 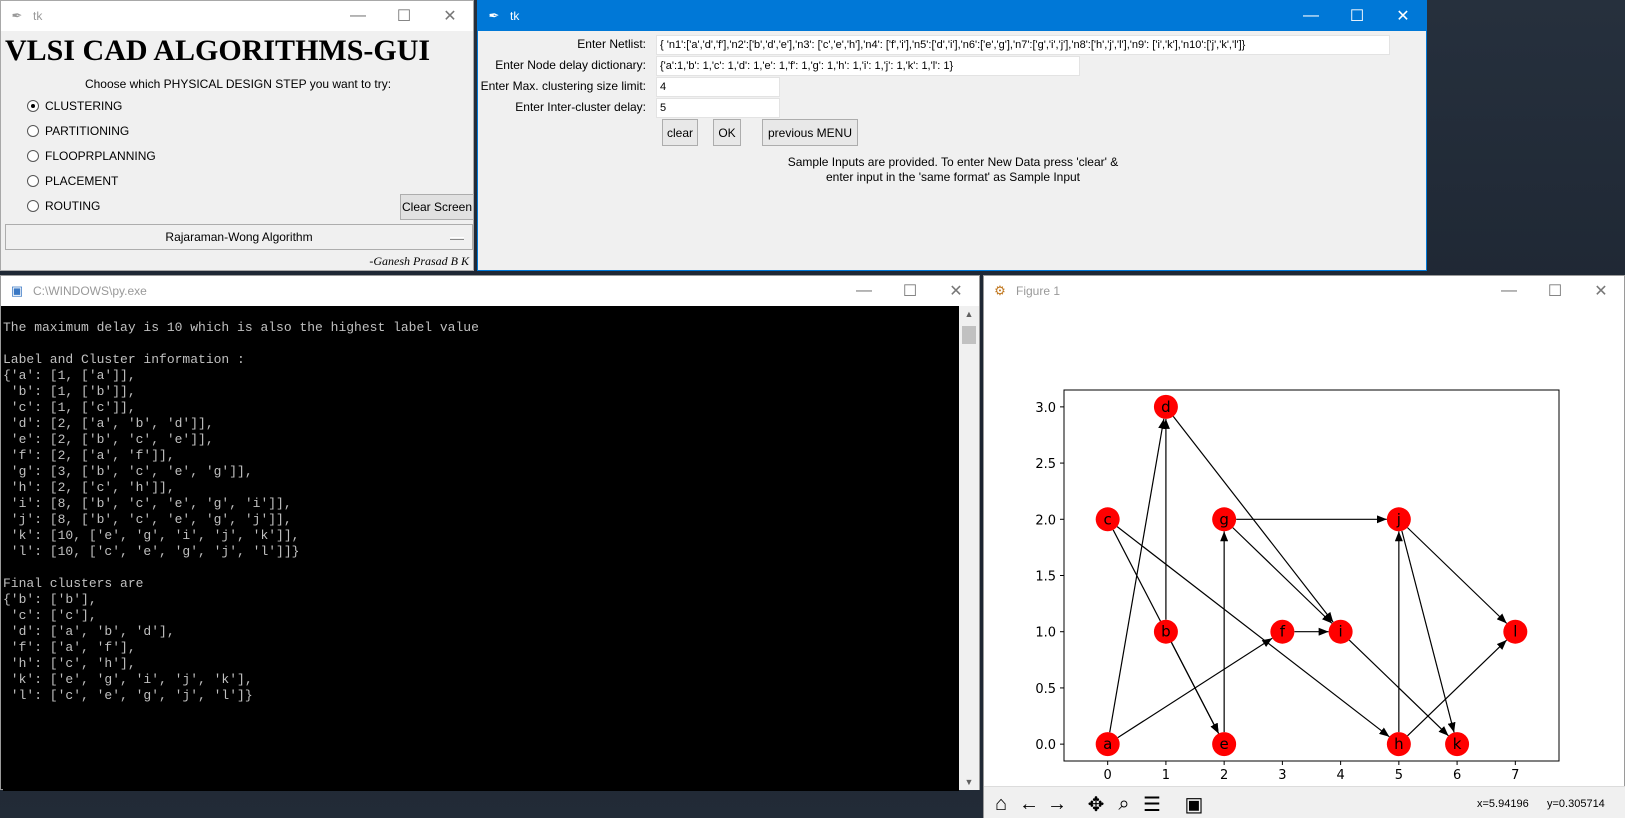 I want to click on radio-placement: PLACEMENT, so click(x=72, y=181).